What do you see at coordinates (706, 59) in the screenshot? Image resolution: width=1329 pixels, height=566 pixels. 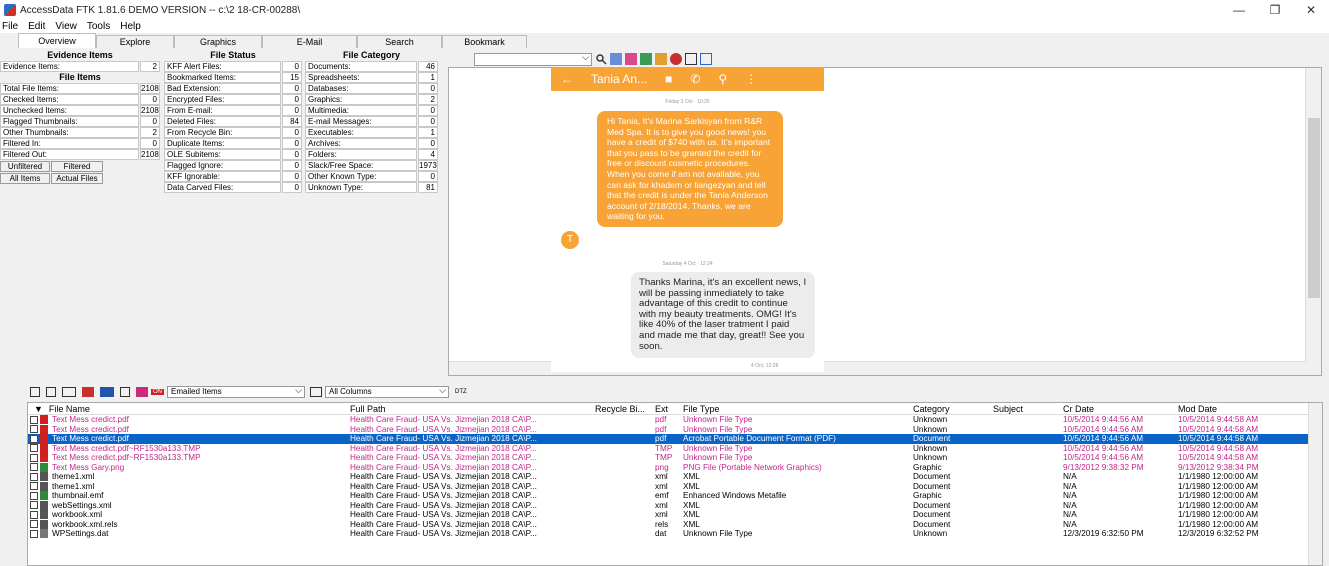 I see `toolbar-icon-g` at bounding box center [706, 59].